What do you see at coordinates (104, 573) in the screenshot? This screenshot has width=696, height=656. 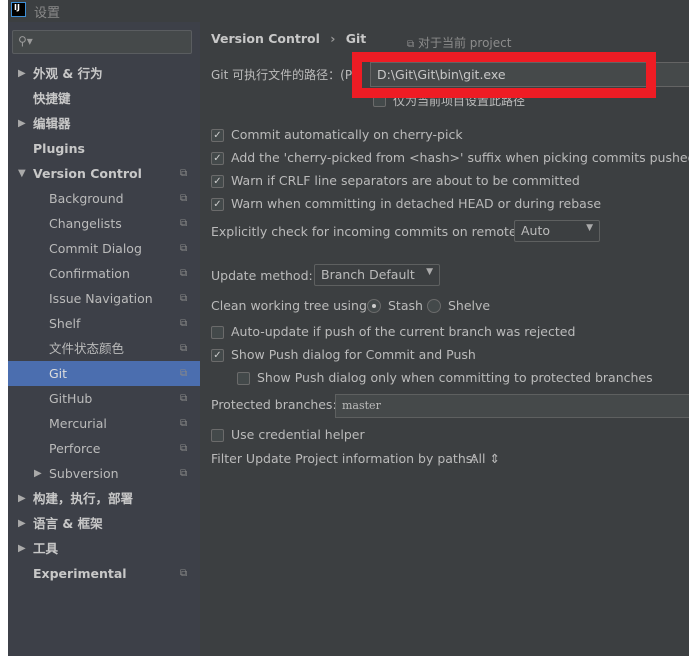 I see `sidebar-item-experimental: Experimental ⧉` at bounding box center [104, 573].